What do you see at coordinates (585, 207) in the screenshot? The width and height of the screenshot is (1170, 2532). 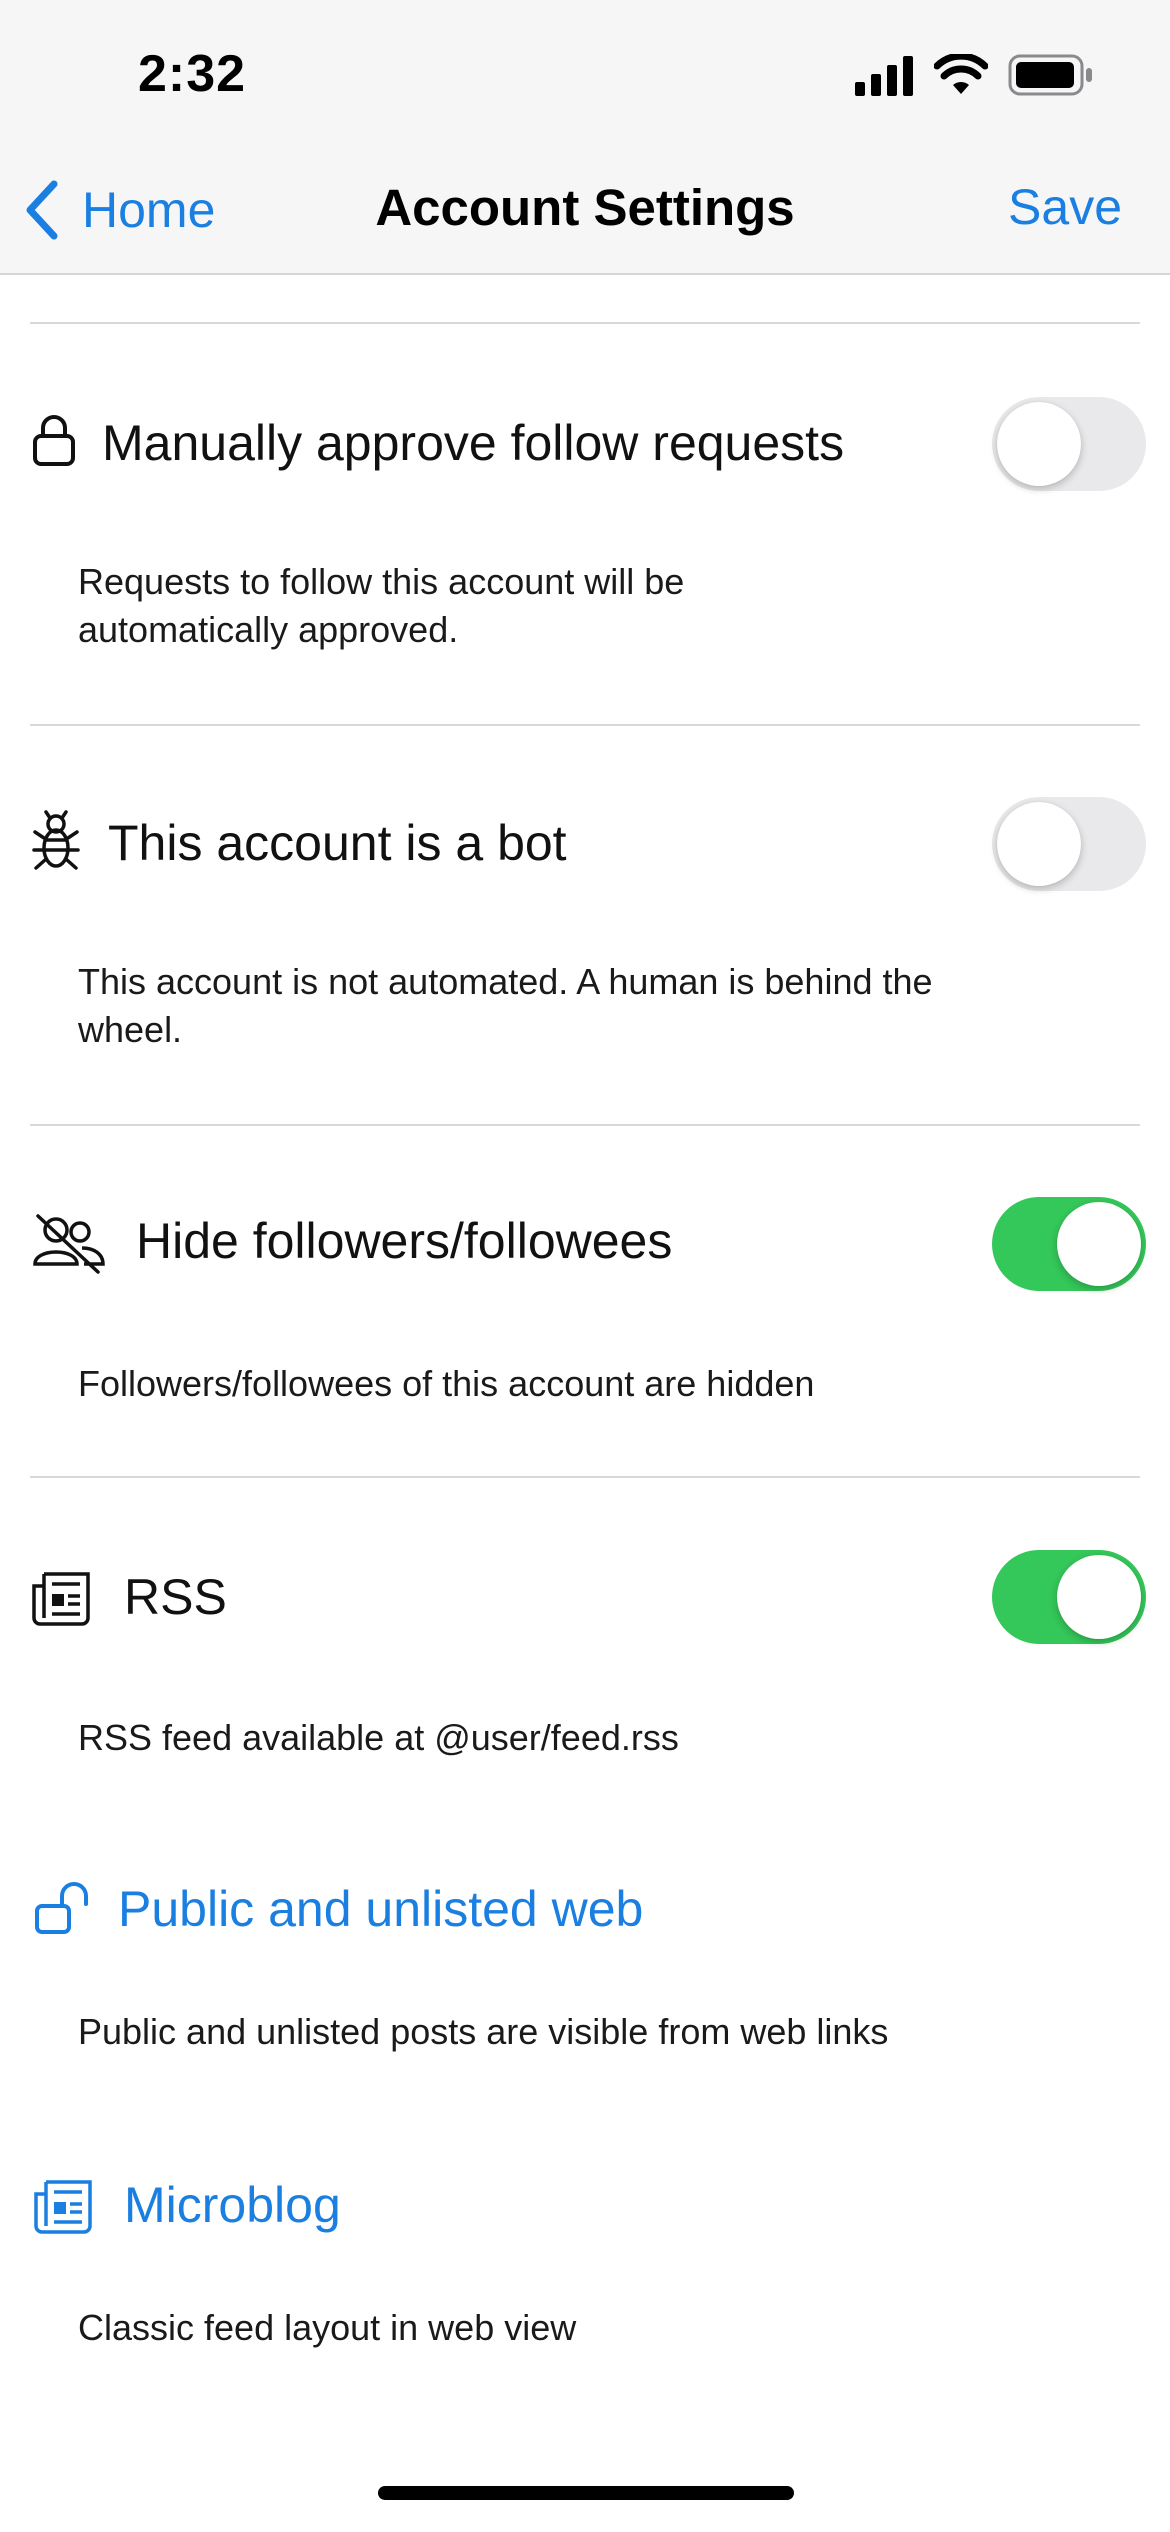 I see `page-title: Account Settings` at bounding box center [585, 207].